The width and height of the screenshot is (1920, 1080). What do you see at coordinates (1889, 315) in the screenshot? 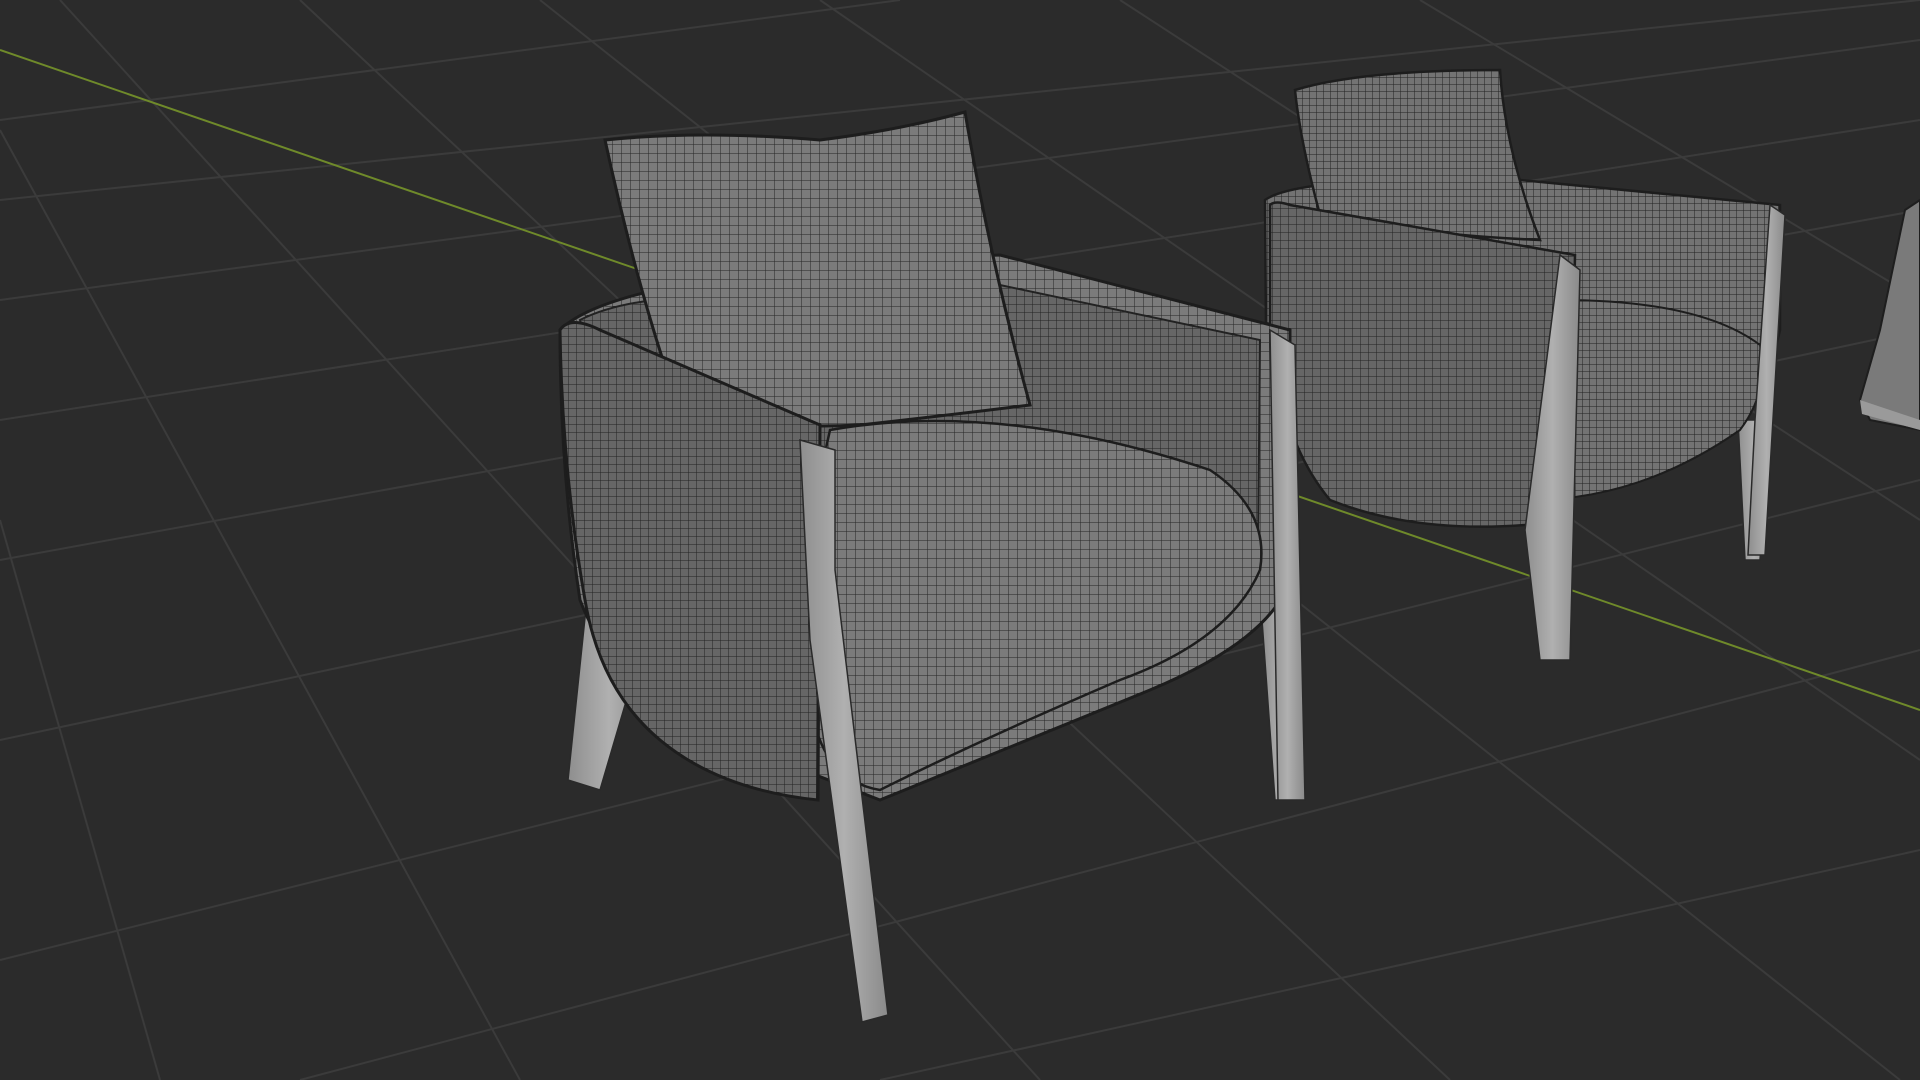
I see `partial-armchair` at bounding box center [1889, 315].